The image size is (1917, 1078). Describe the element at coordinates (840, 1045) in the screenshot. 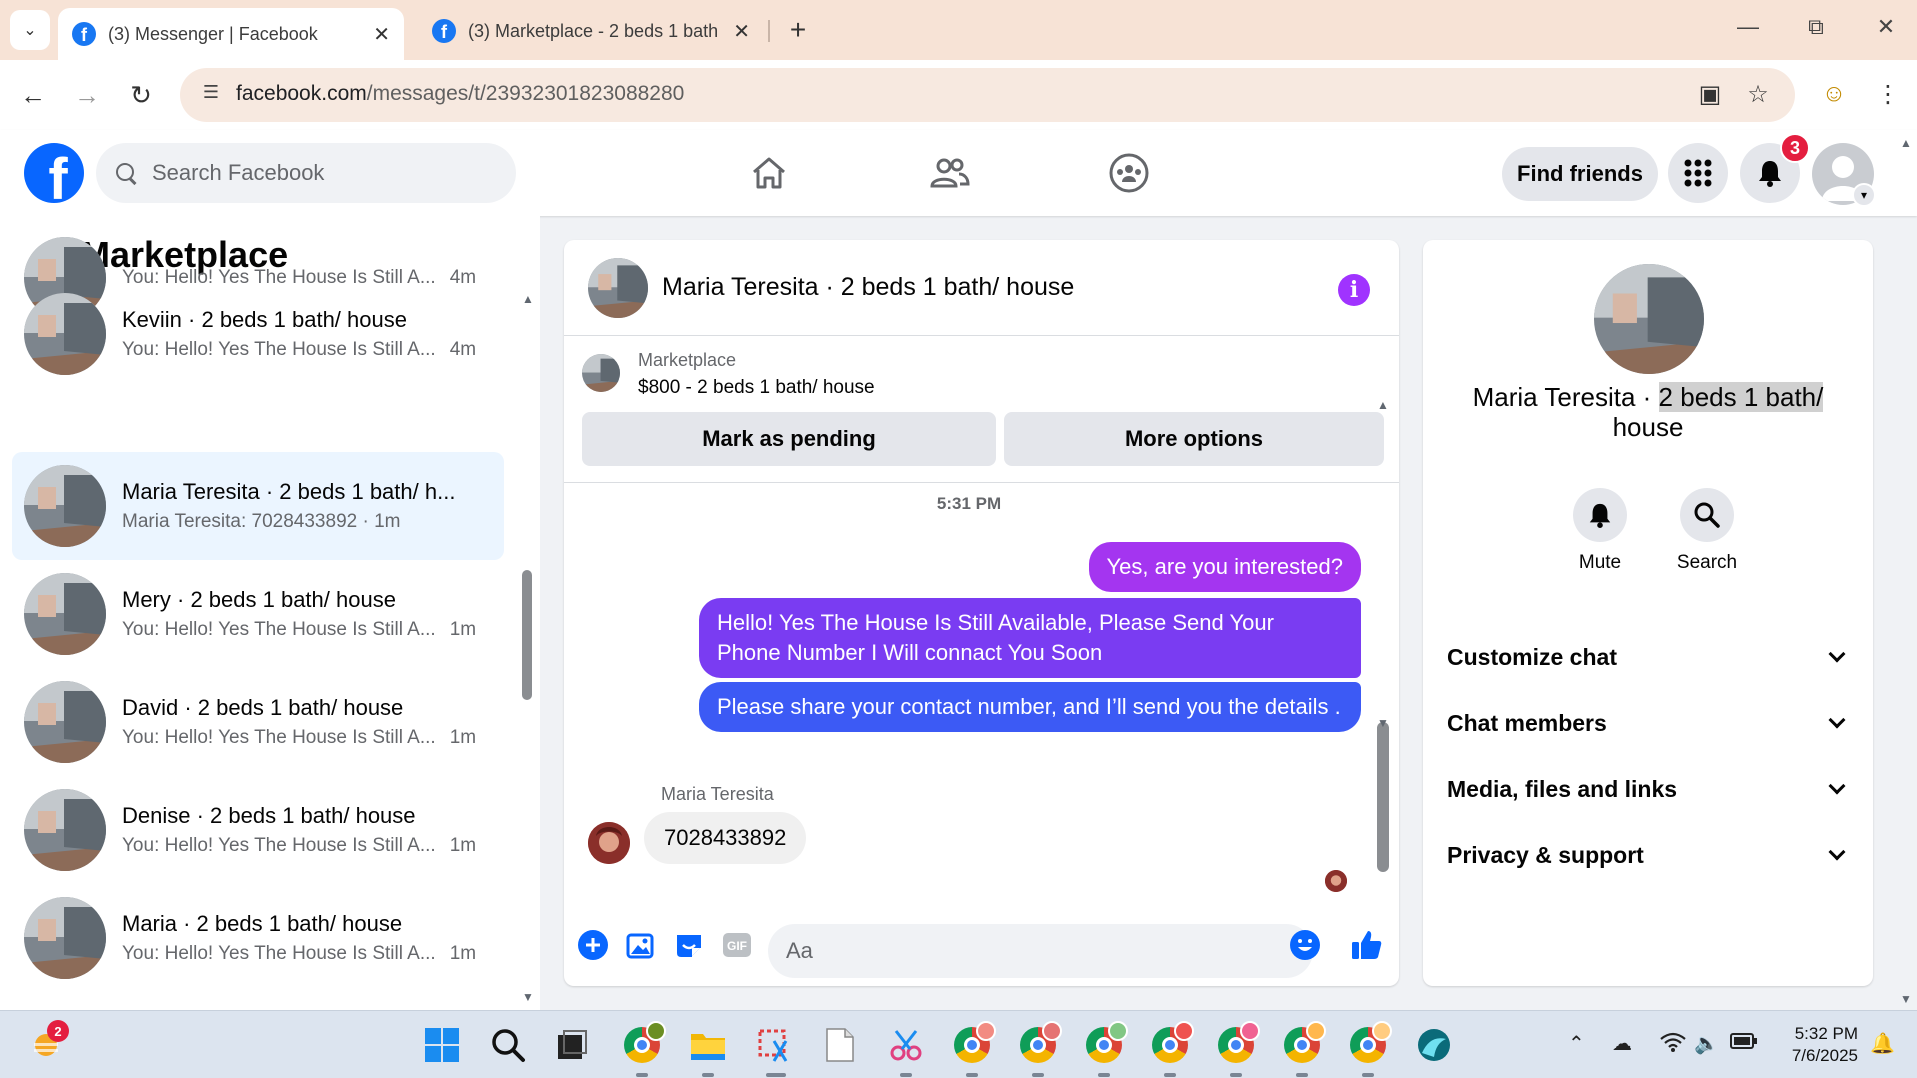

I see `notepad-icon` at that location.